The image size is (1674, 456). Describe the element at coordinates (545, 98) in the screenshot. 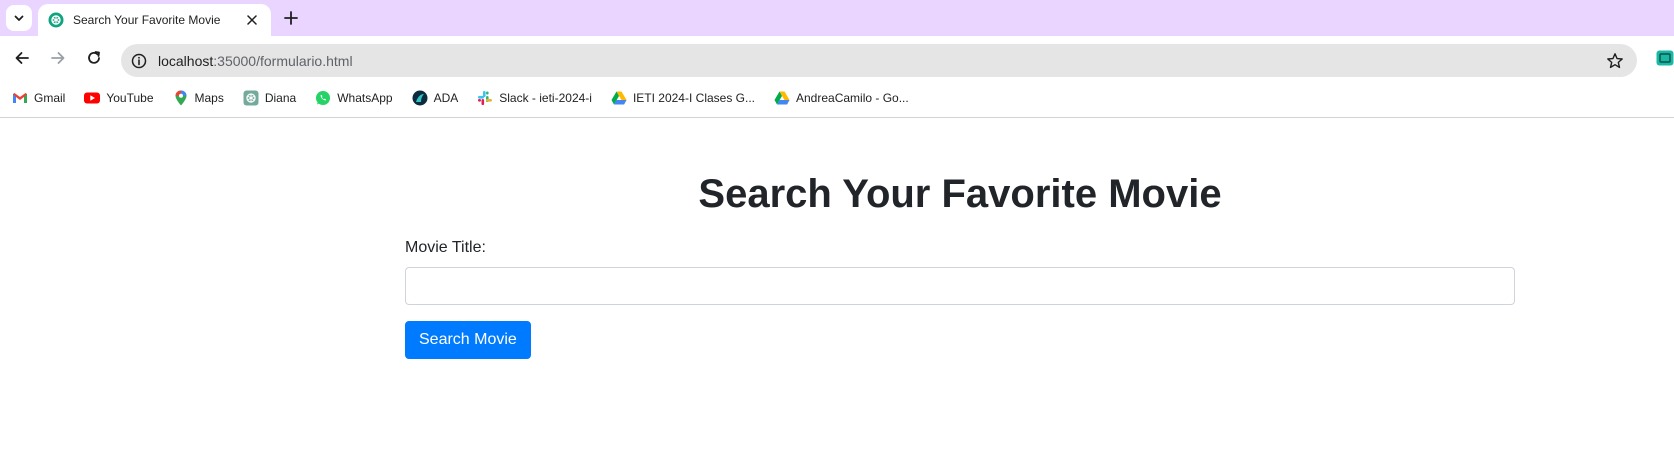

I see `bookmark-label: Slack - ieti-2024-i` at that location.